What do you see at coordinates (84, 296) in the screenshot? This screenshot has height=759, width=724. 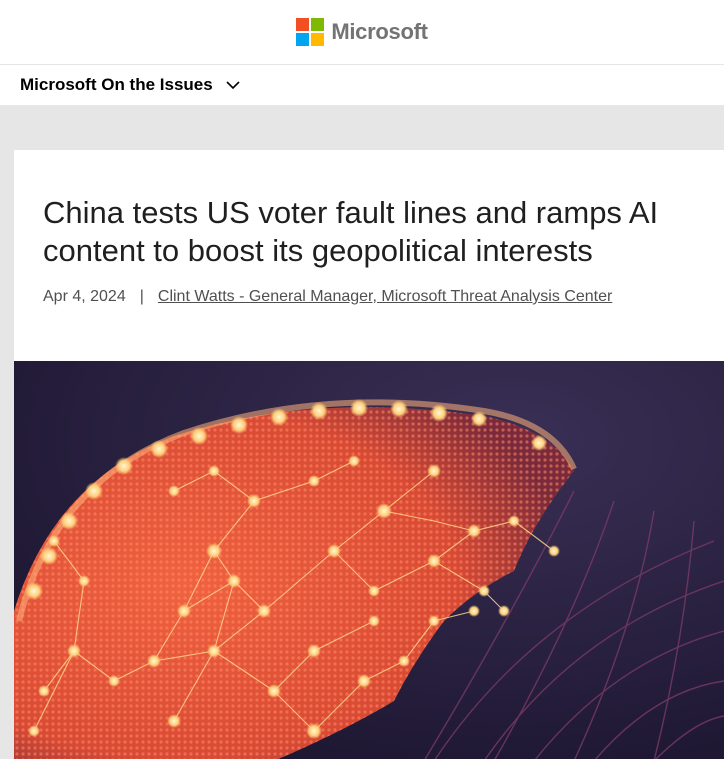 I see `article-date: Apr 4, 2024` at bounding box center [84, 296].